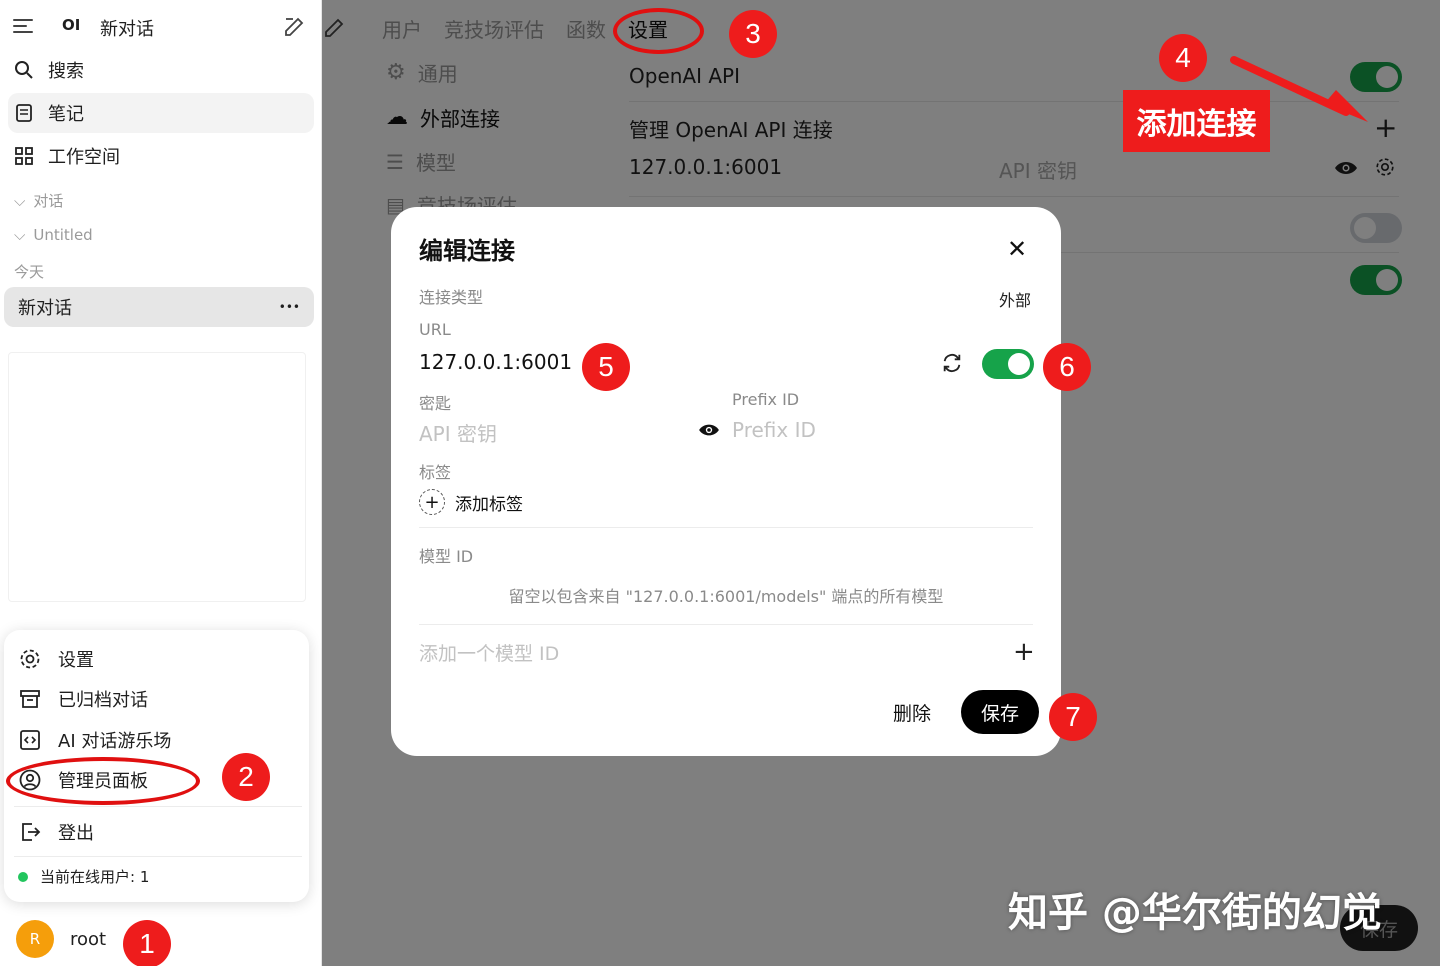 The height and width of the screenshot is (966, 1440). I want to click on online-users-status: 当前在线用户: 1, so click(83, 876).